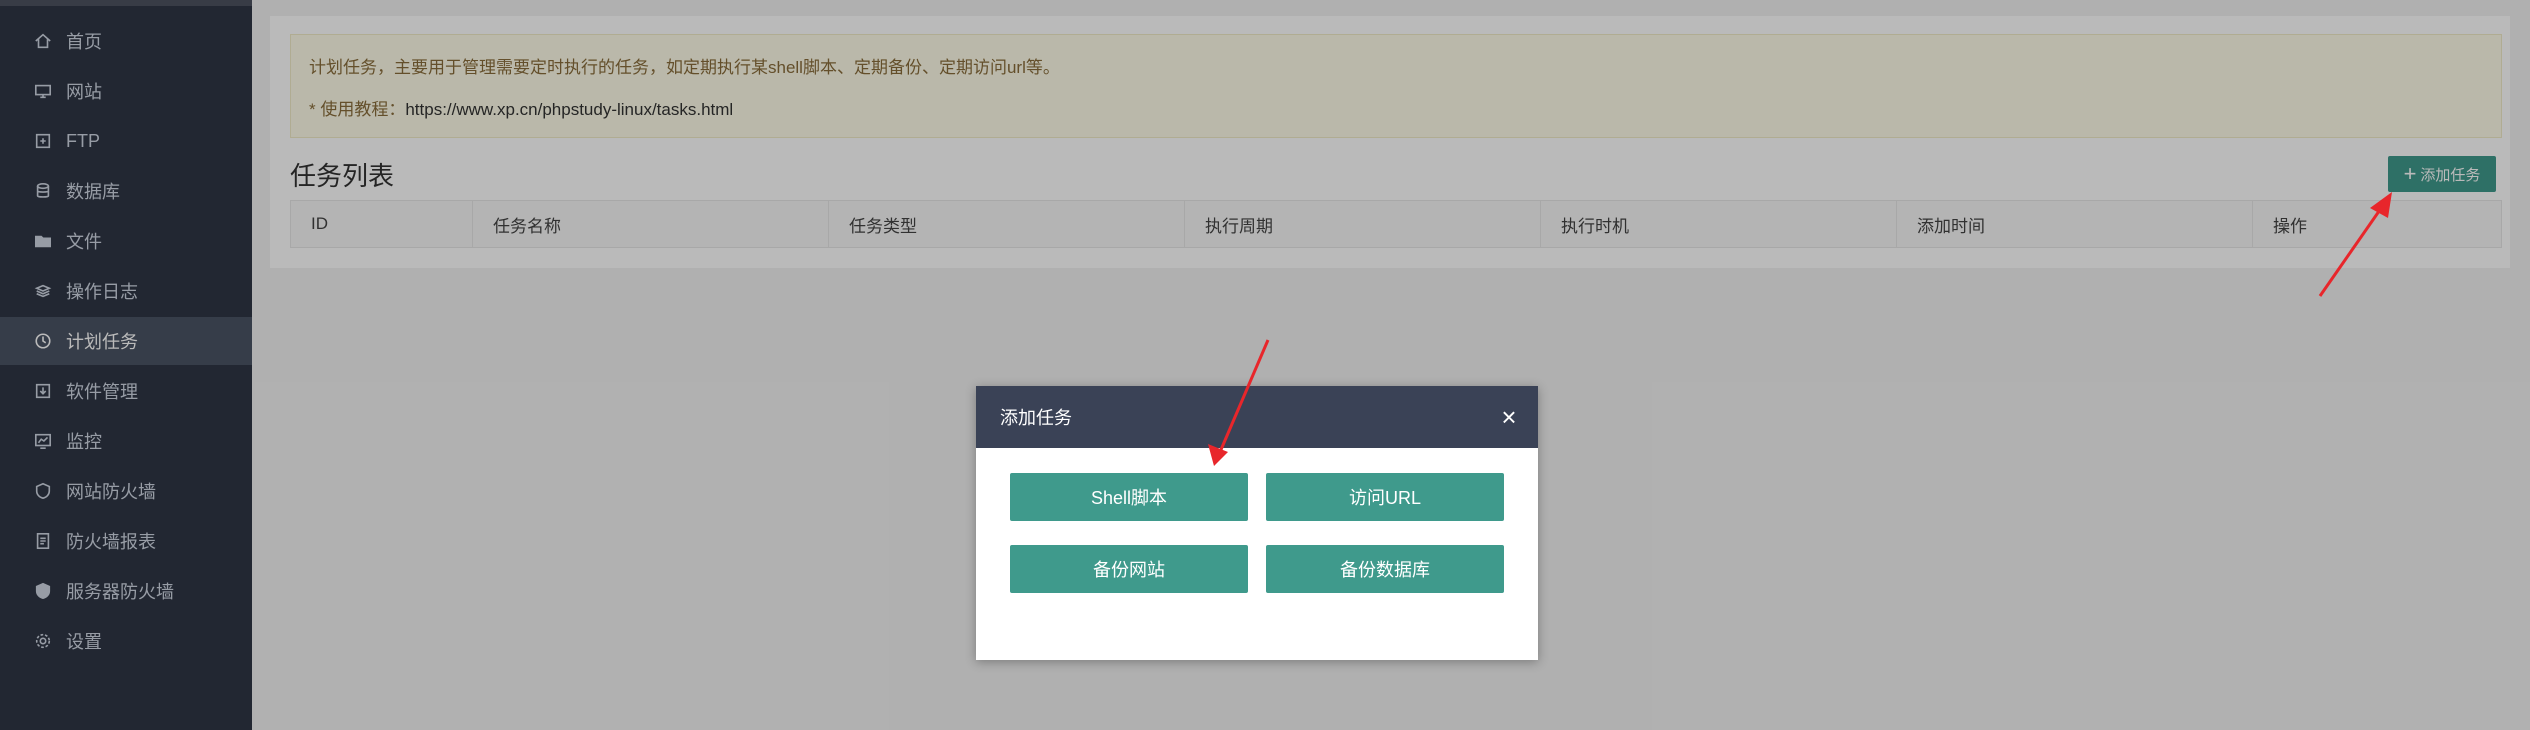  What do you see at coordinates (1385, 569) in the screenshot?
I see `backup-database-button: 备份数据库` at bounding box center [1385, 569].